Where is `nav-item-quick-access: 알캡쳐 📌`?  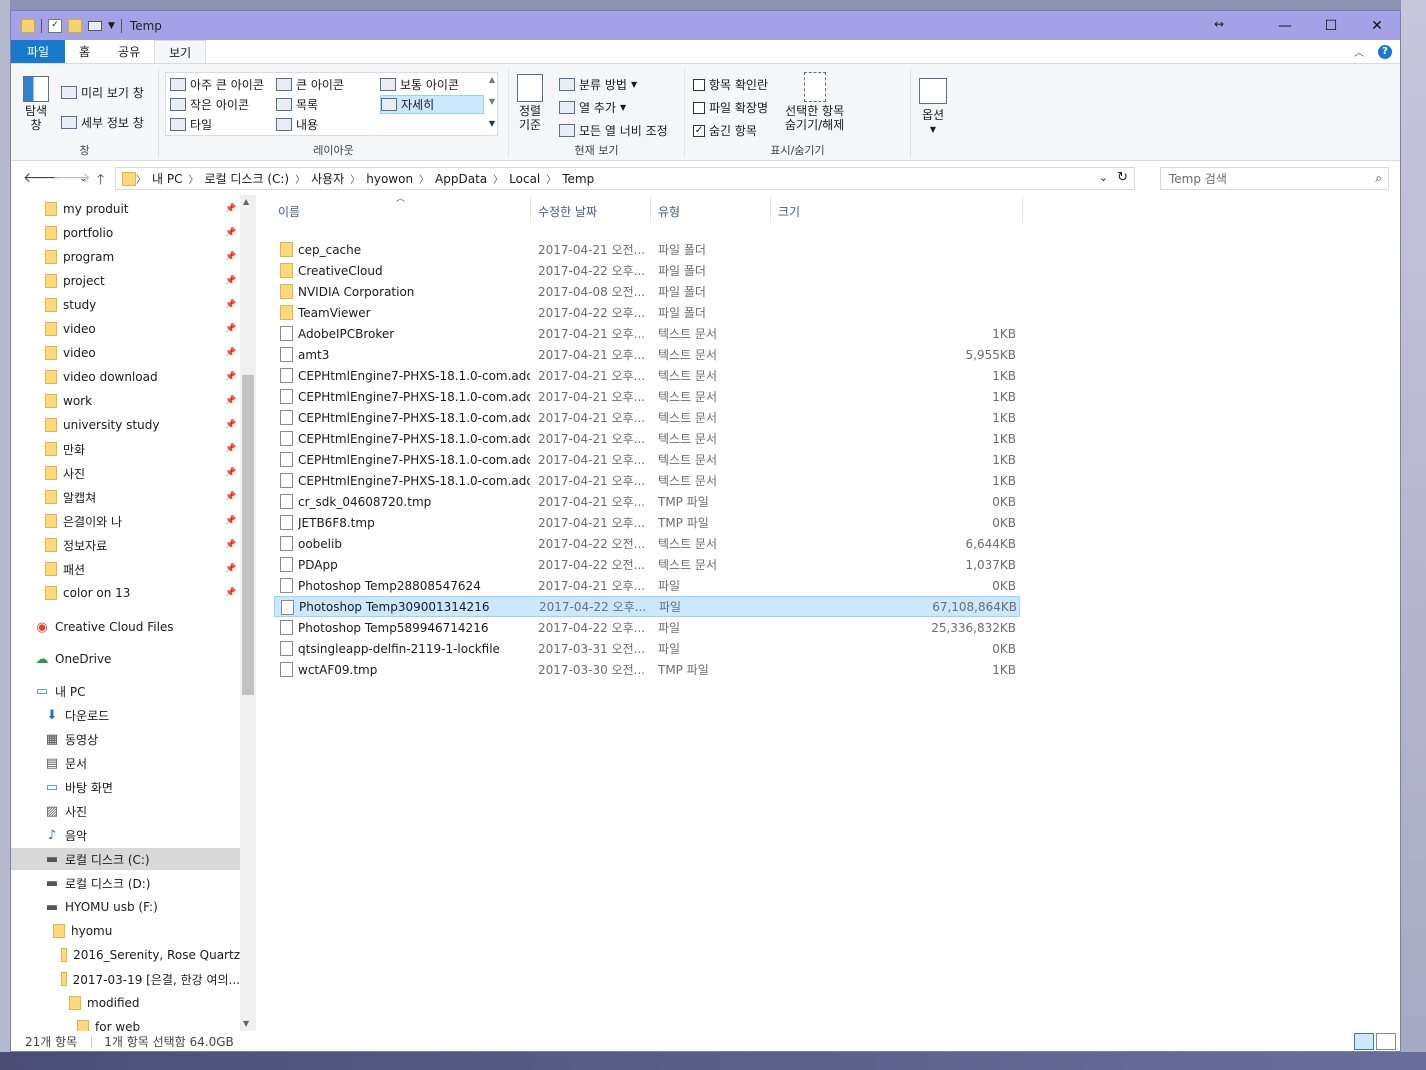
nav-item-quick-access: 알캡쳐 📌 is located at coordinates (125, 497).